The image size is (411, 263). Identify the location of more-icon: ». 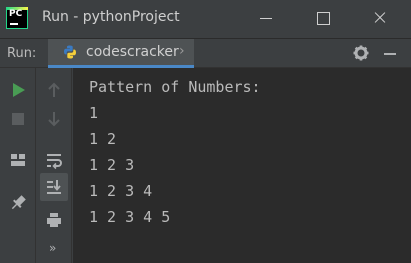
(52, 248).